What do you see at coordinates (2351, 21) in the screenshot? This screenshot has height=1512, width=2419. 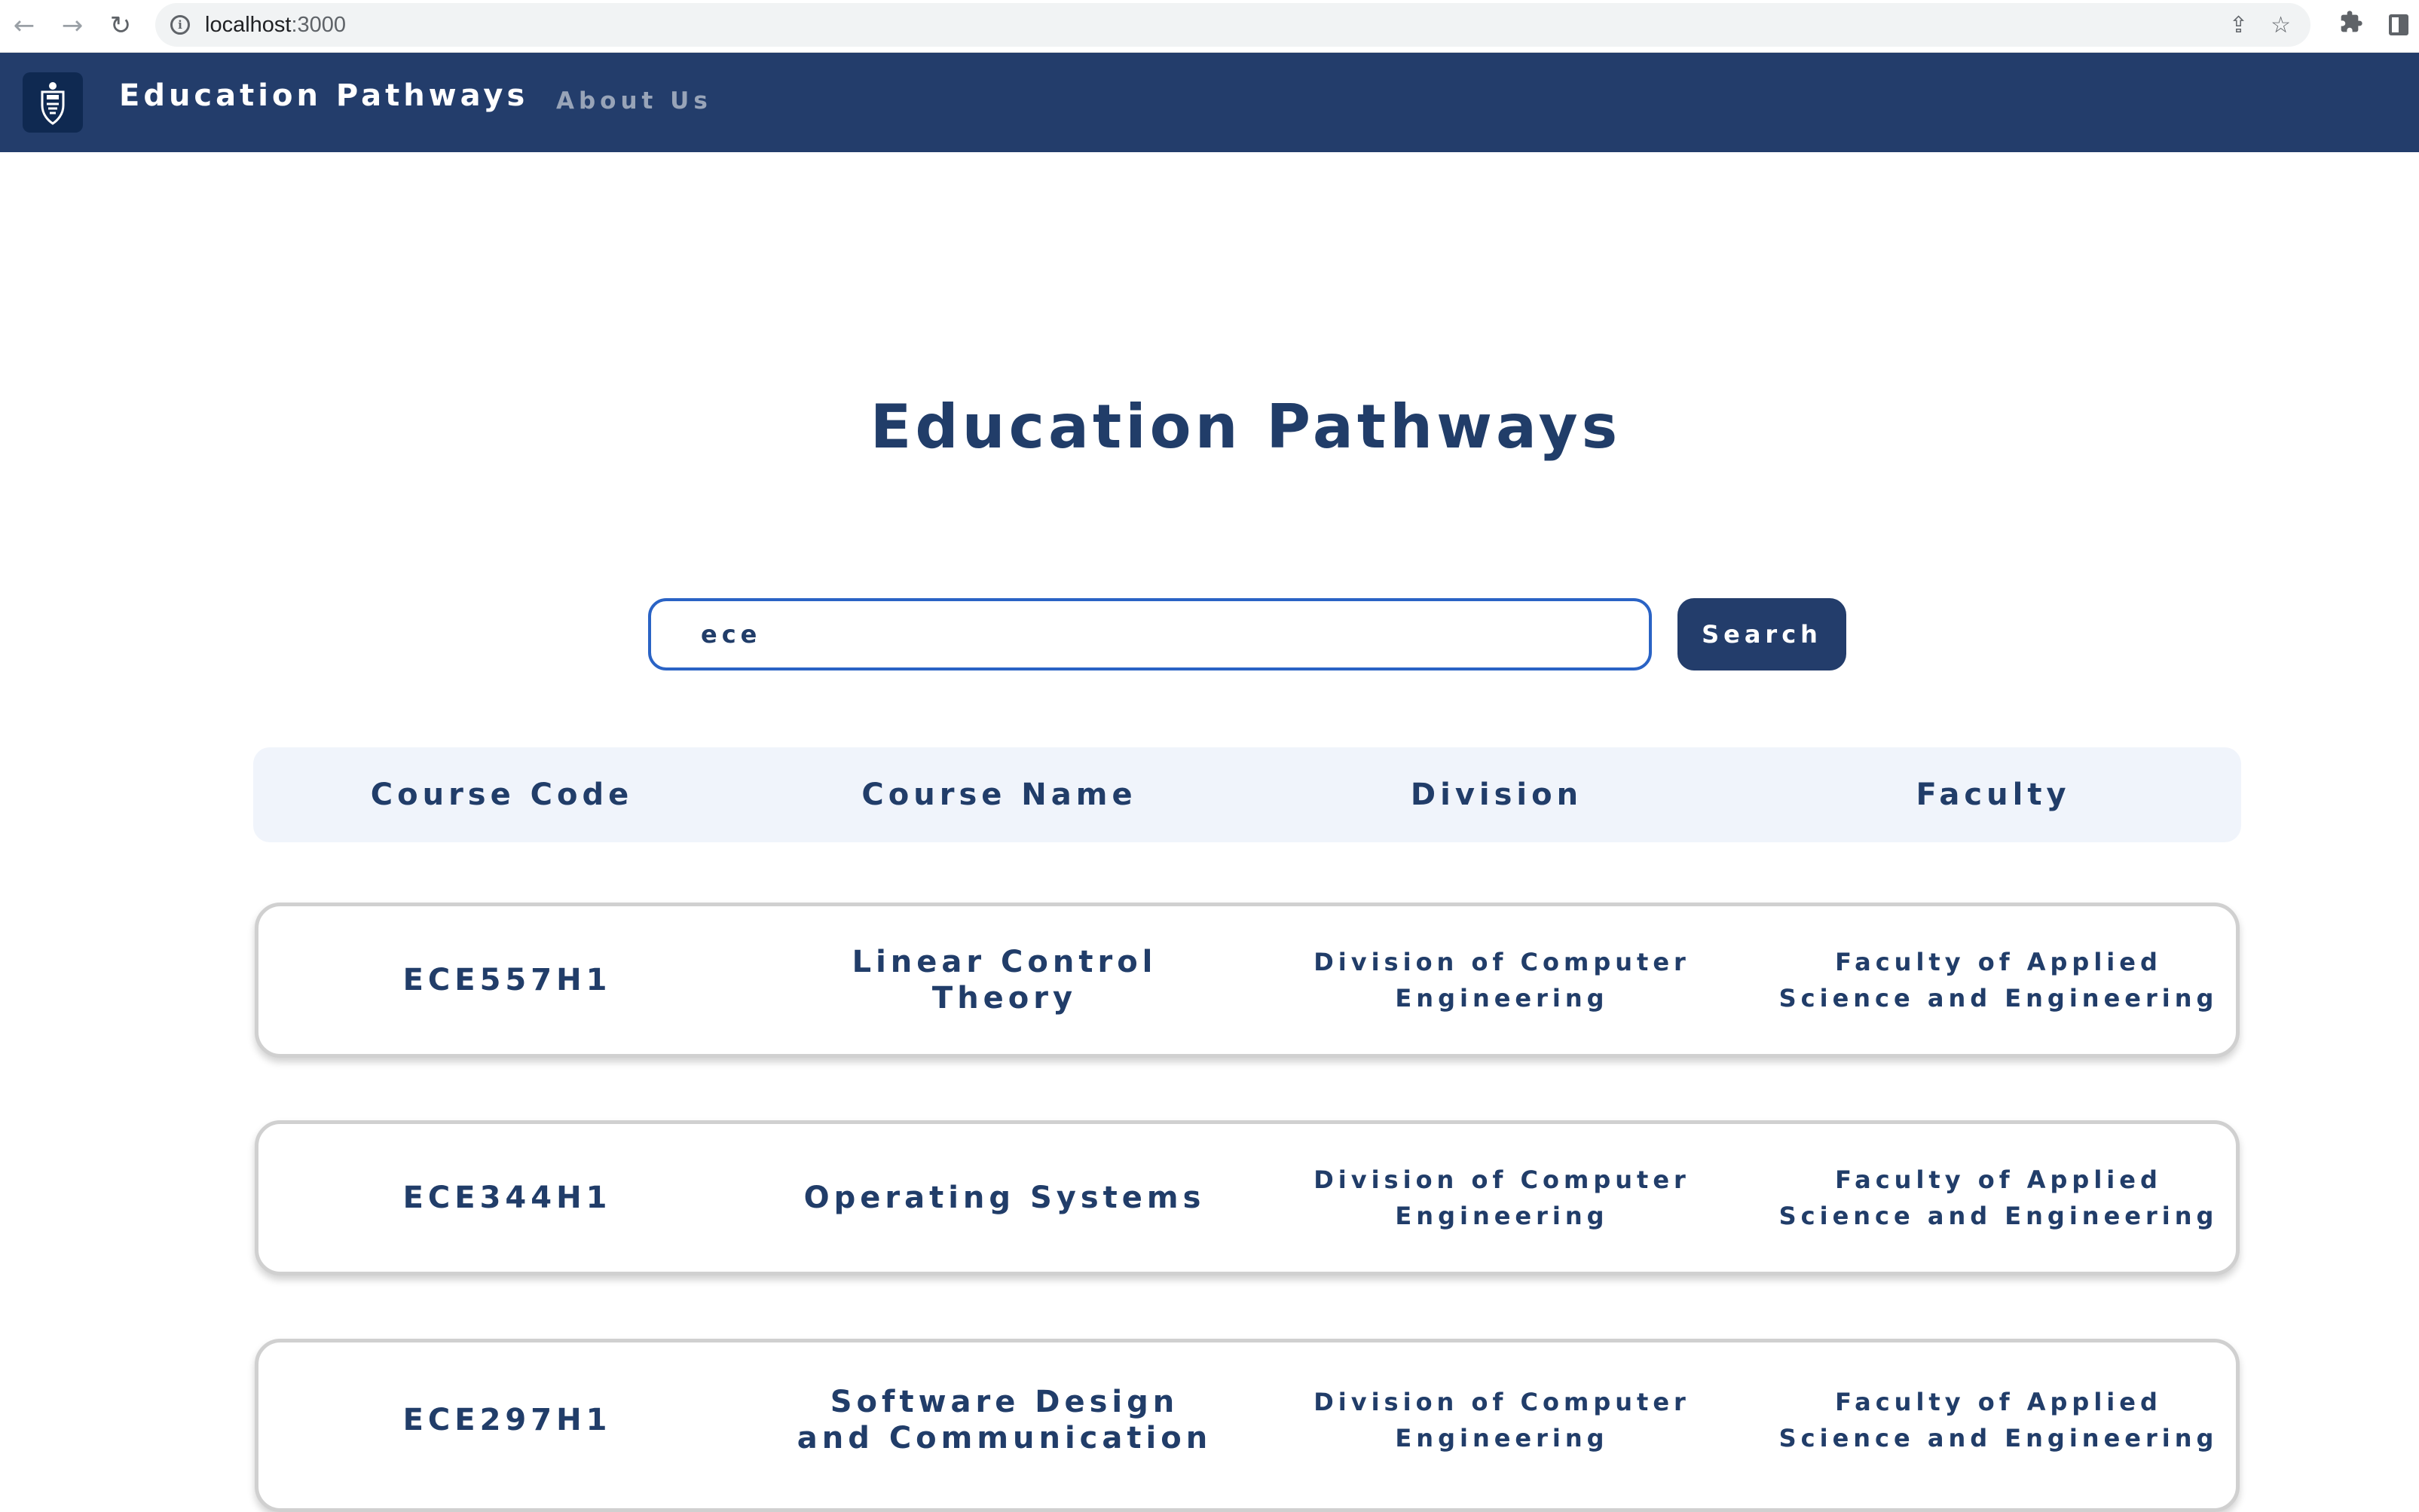 I see `puzzle-svg` at bounding box center [2351, 21].